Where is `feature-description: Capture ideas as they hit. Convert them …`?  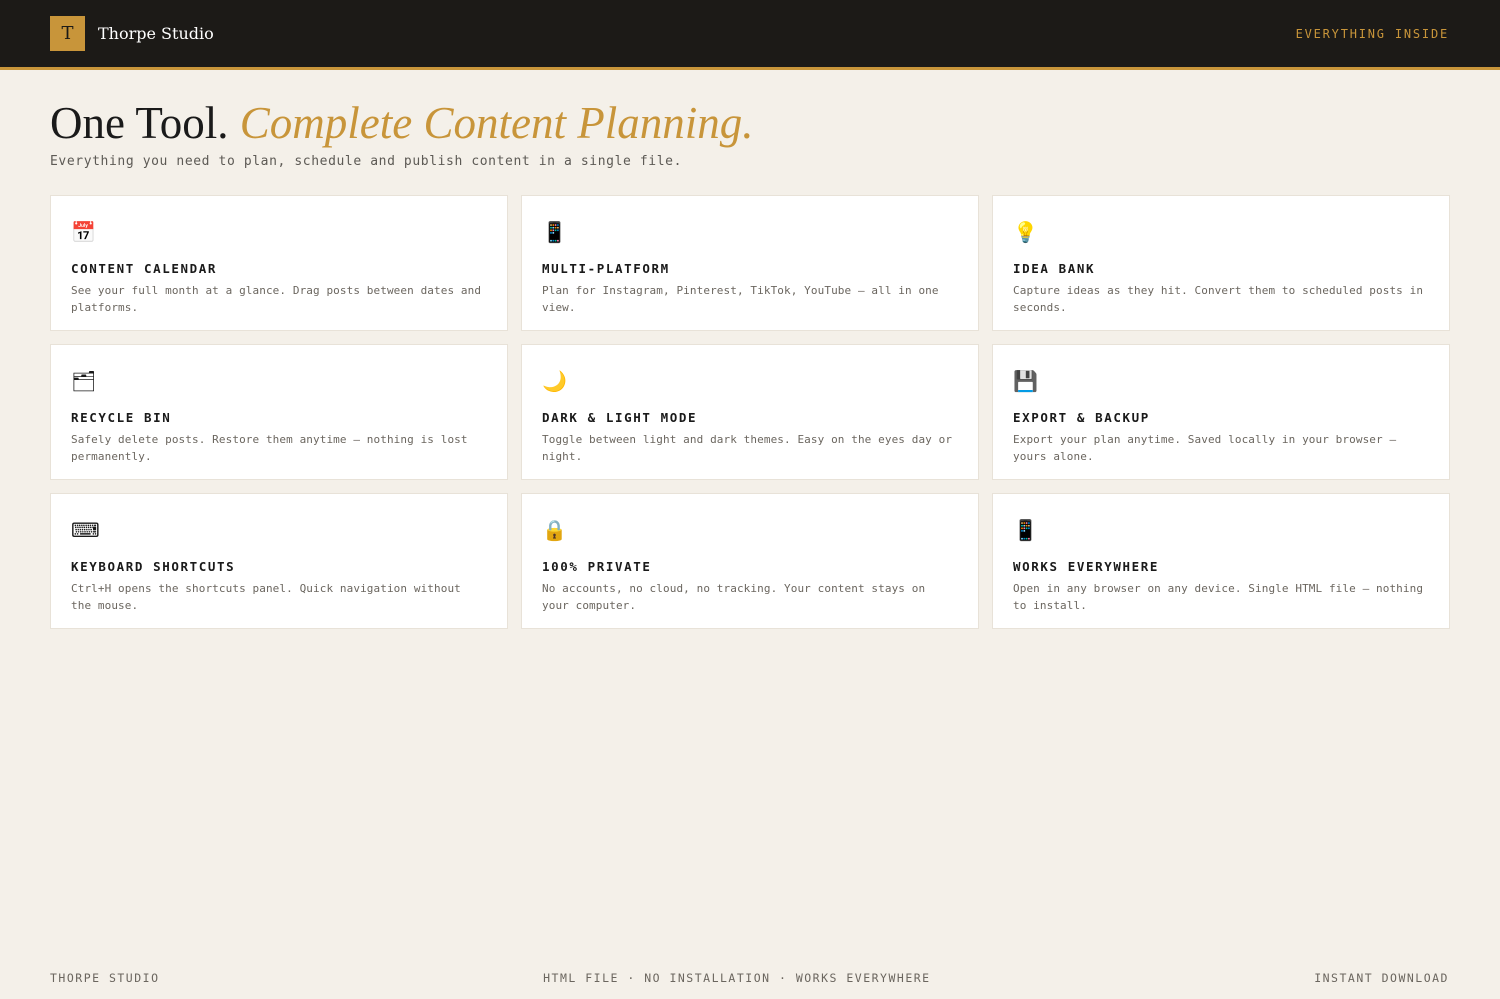
feature-description: Capture ideas as they hit. Convert them … is located at coordinates (1218, 299).